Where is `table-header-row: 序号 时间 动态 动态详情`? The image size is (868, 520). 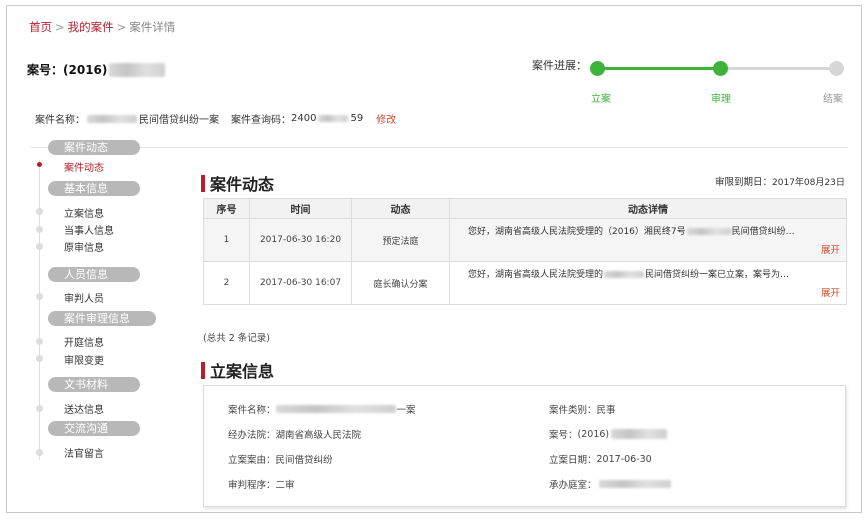 table-header-row: 序号 时间 动态 动态详情 is located at coordinates (525, 208).